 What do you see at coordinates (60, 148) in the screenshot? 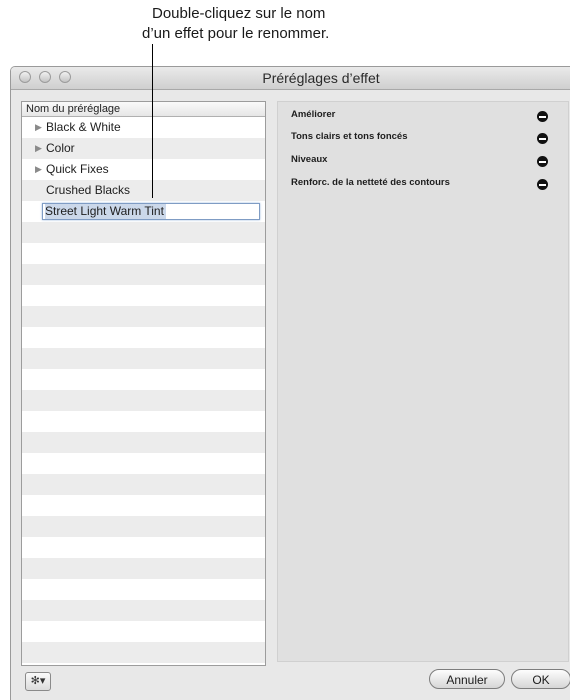
I see `preset-label: Color` at bounding box center [60, 148].